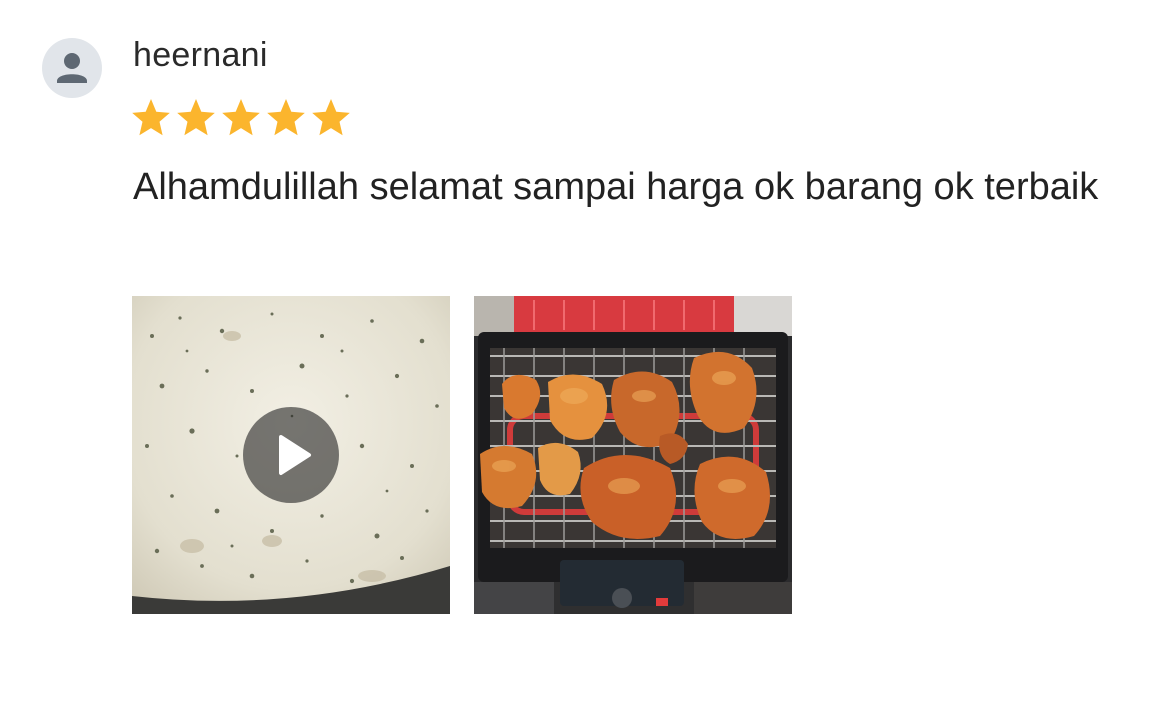 This screenshot has width=1170, height=714. I want to click on video-thumbnail, so click(291, 455).